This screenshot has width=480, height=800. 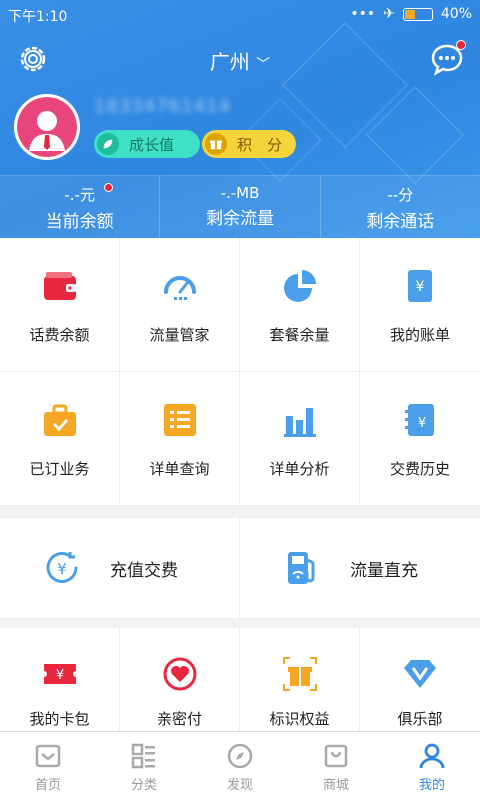 What do you see at coordinates (179, 420) in the screenshot?
I see `list-icon` at bounding box center [179, 420].